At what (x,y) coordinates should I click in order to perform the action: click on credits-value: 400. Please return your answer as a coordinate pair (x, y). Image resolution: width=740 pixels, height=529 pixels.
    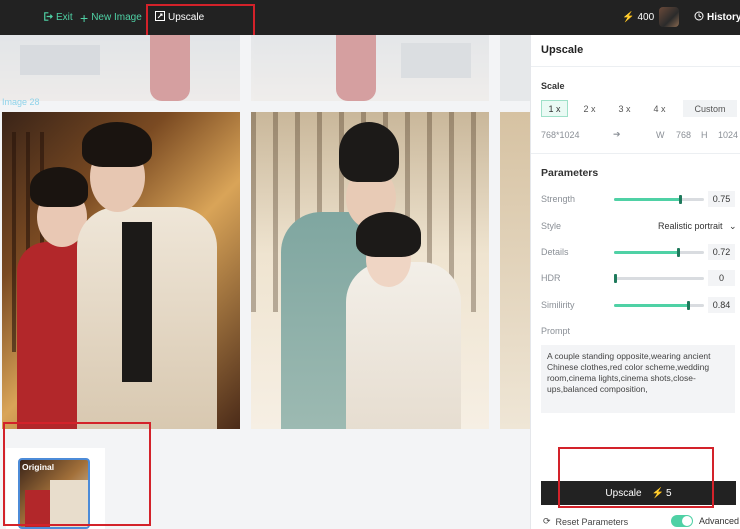
    Looking at the image, I should click on (646, 17).